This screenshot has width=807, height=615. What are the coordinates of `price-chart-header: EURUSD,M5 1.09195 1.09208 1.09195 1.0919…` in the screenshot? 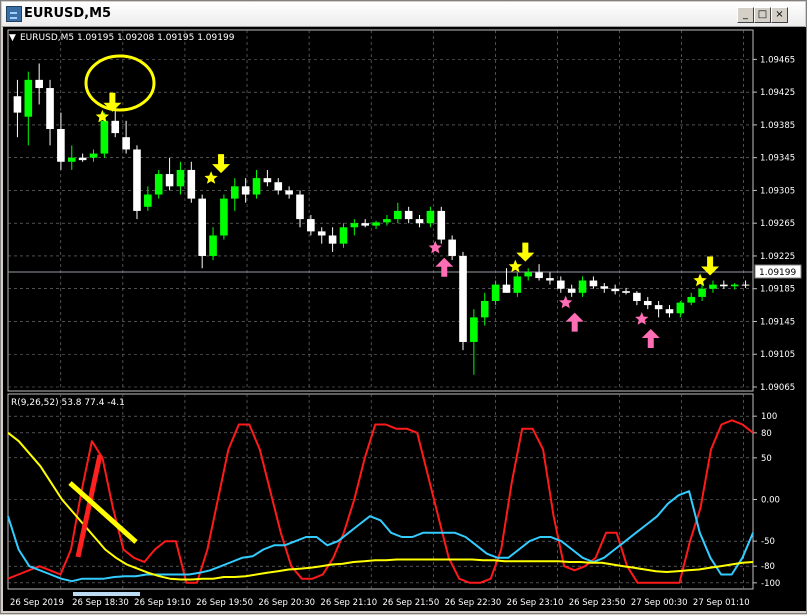 It's located at (127, 38).